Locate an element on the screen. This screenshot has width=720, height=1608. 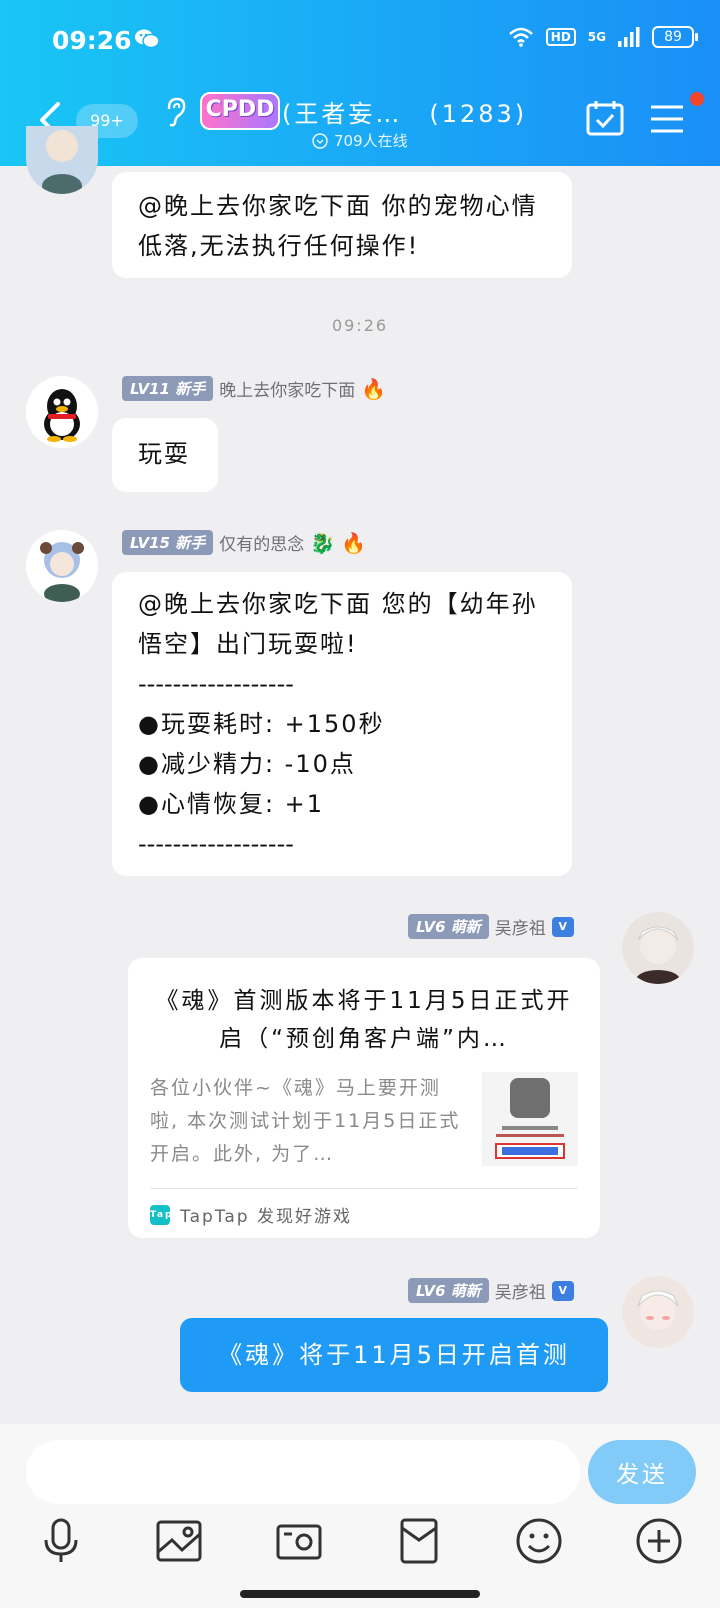
notification-dot is located at coordinates (697, 99).